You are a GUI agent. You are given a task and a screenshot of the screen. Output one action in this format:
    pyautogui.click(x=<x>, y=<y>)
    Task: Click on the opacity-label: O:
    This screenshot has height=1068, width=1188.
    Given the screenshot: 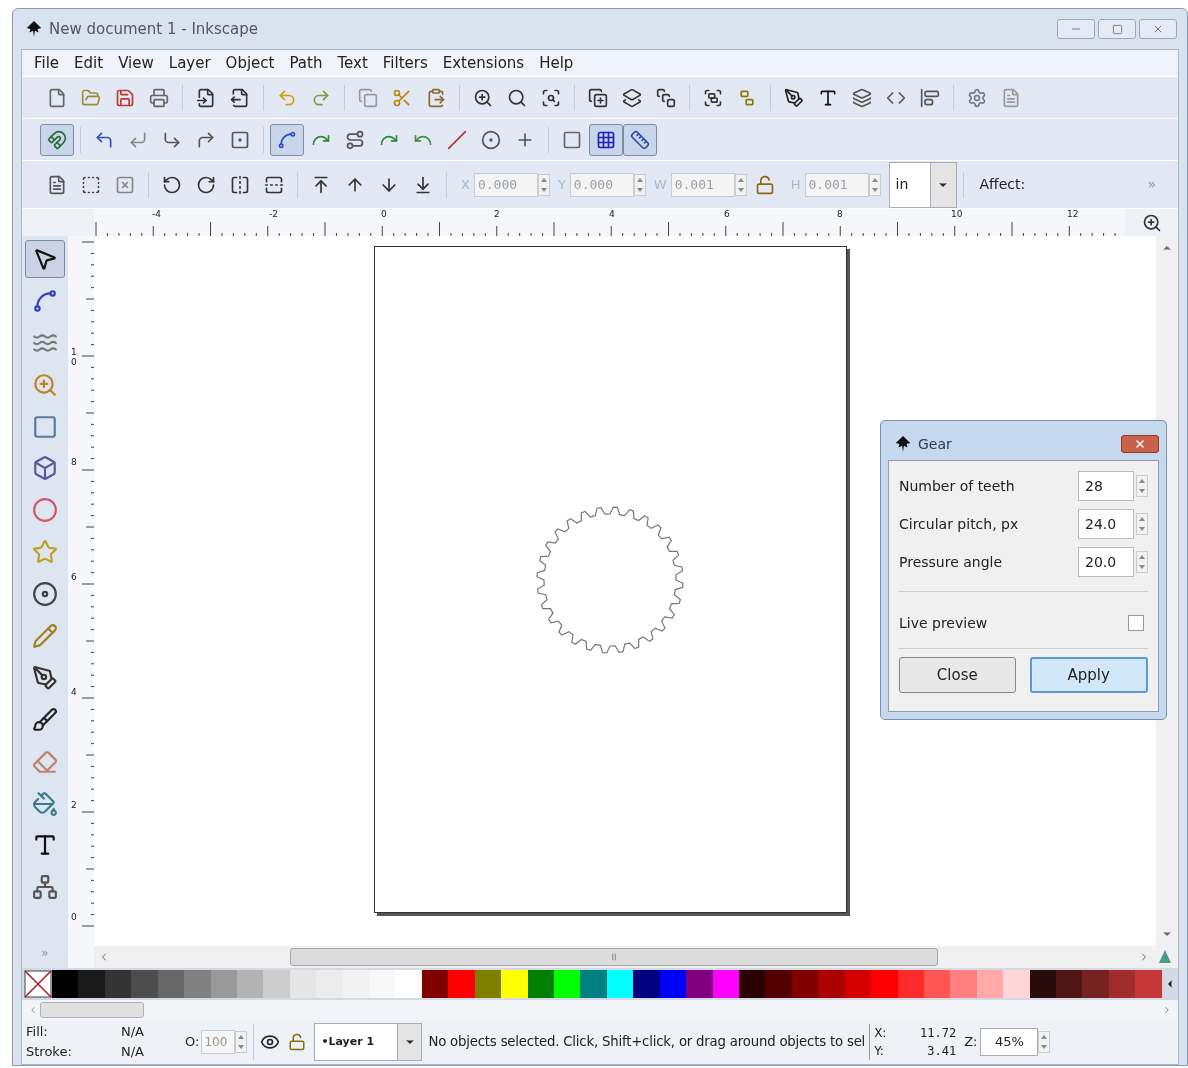 What is the action you would take?
    pyautogui.click(x=192, y=1042)
    